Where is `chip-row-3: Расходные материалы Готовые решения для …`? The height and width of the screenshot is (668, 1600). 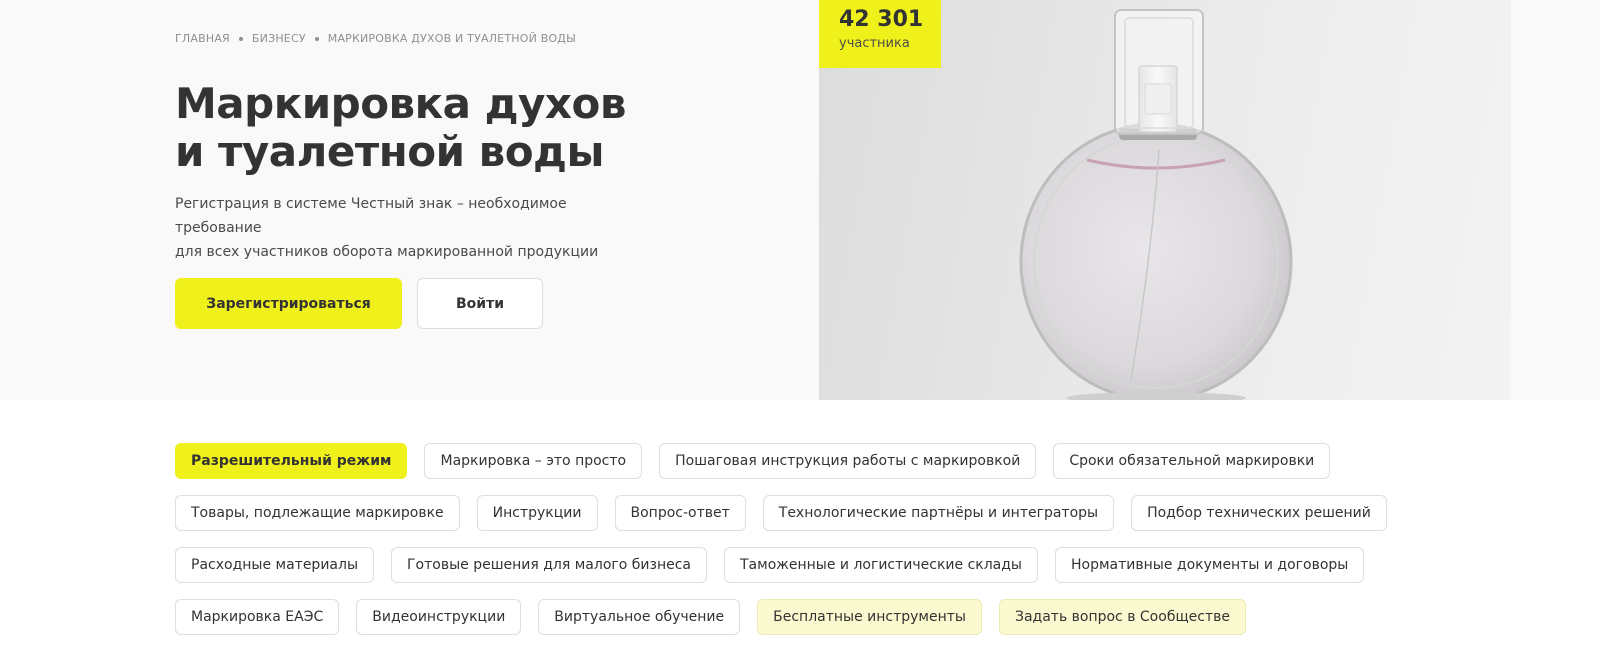 chip-row-3: Расходные материалы Готовые решения для … is located at coordinates (775, 565).